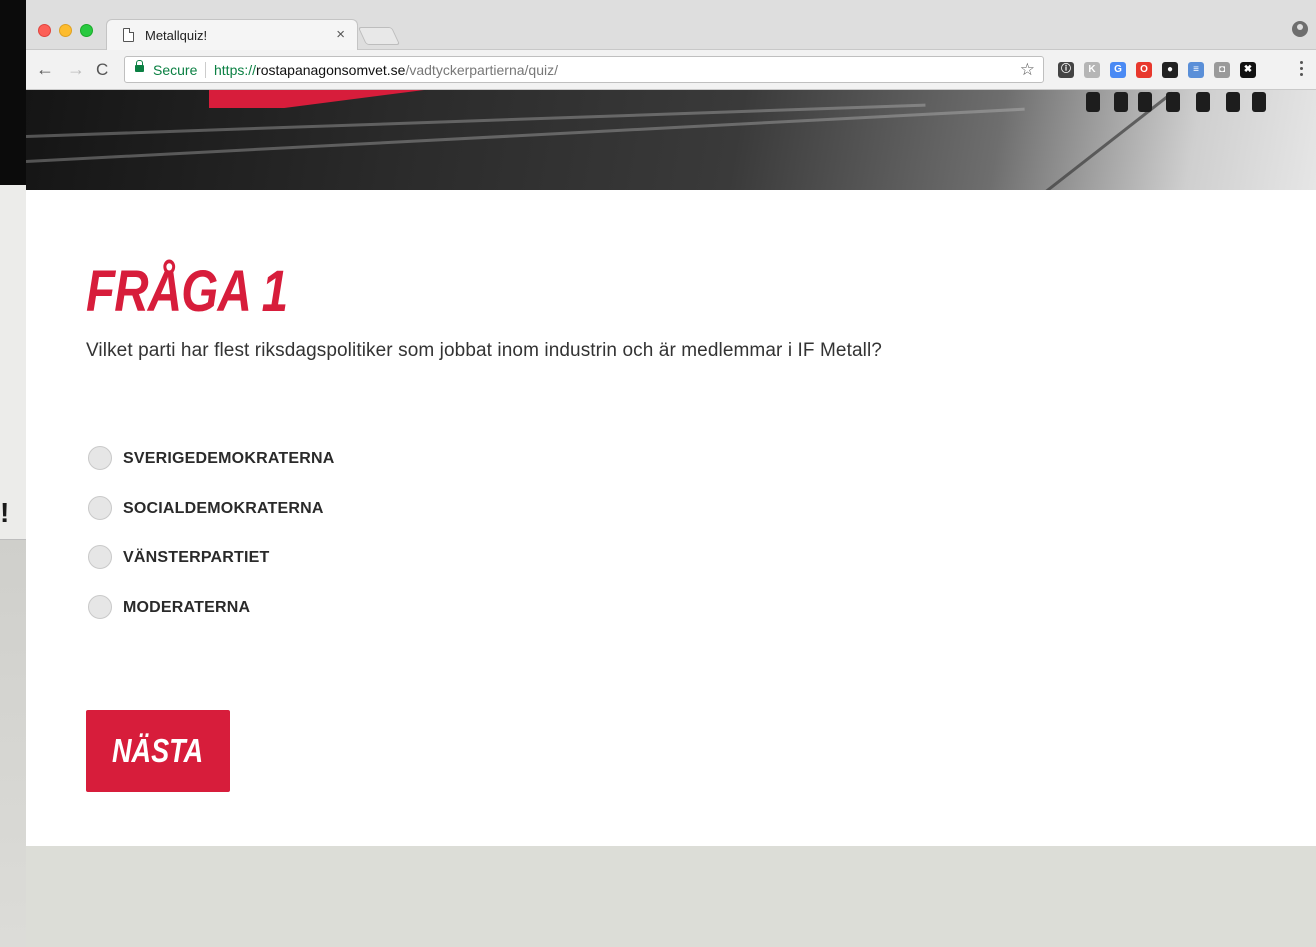 The image size is (1316, 947). What do you see at coordinates (331, 70) in the screenshot?
I see `url-host: rostapanagonsomvet.se` at bounding box center [331, 70].